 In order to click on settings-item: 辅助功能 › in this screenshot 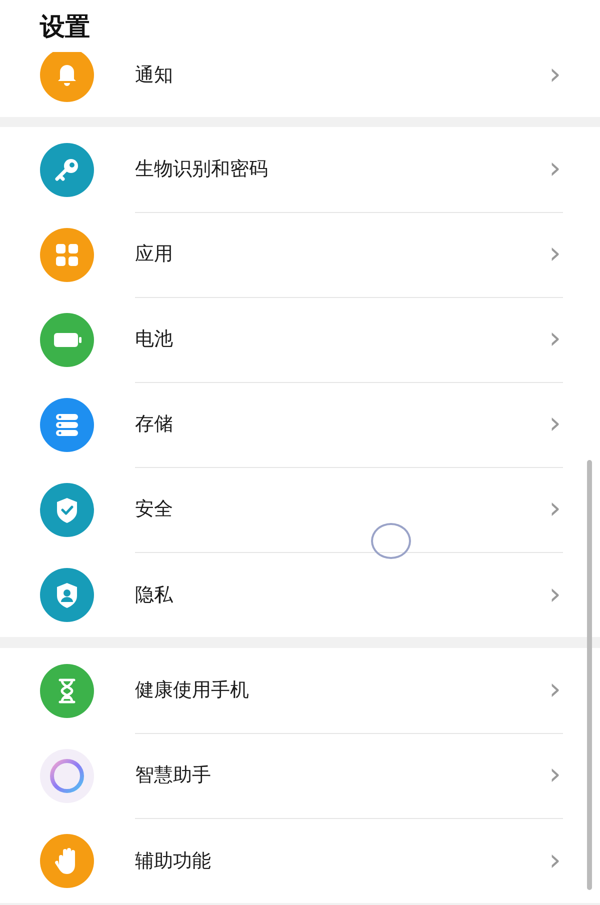, I will do `click(300, 860)`.